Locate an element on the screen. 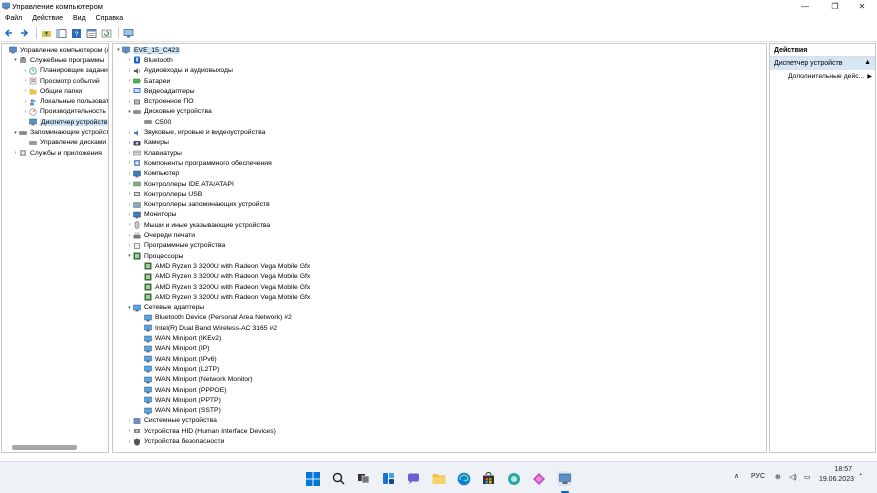 This screenshot has height=493, width=877. tree-item: Диспетчер устройств is located at coordinates (65, 122).